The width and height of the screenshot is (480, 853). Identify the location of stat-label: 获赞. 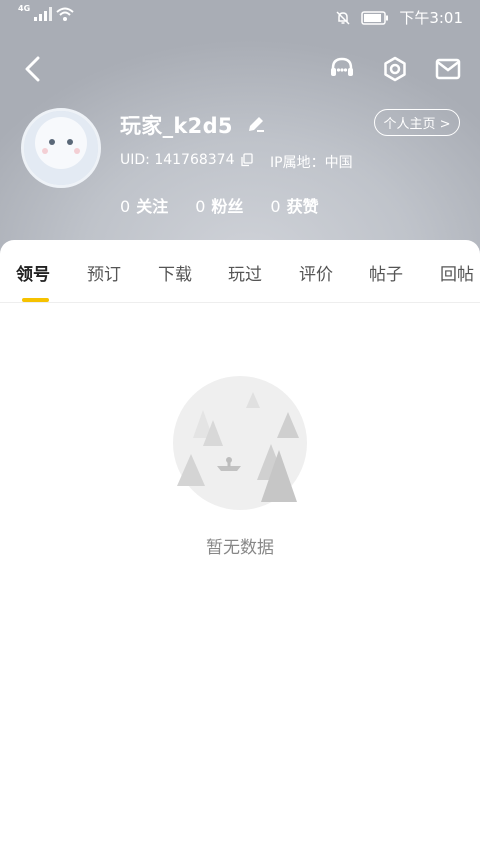
(302, 206).